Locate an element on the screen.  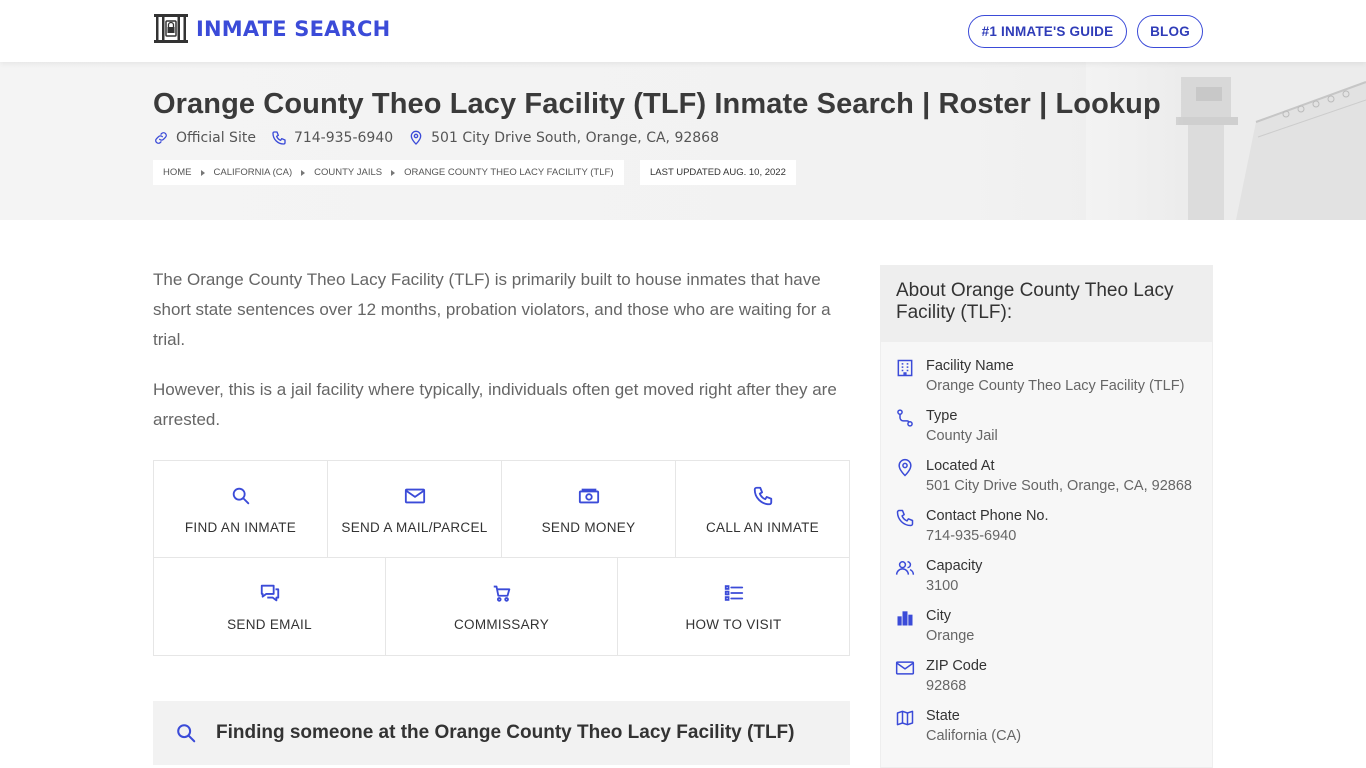
address-item: 501 City Drive South, Orange, CA, 92868 is located at coordinates (563, 138).